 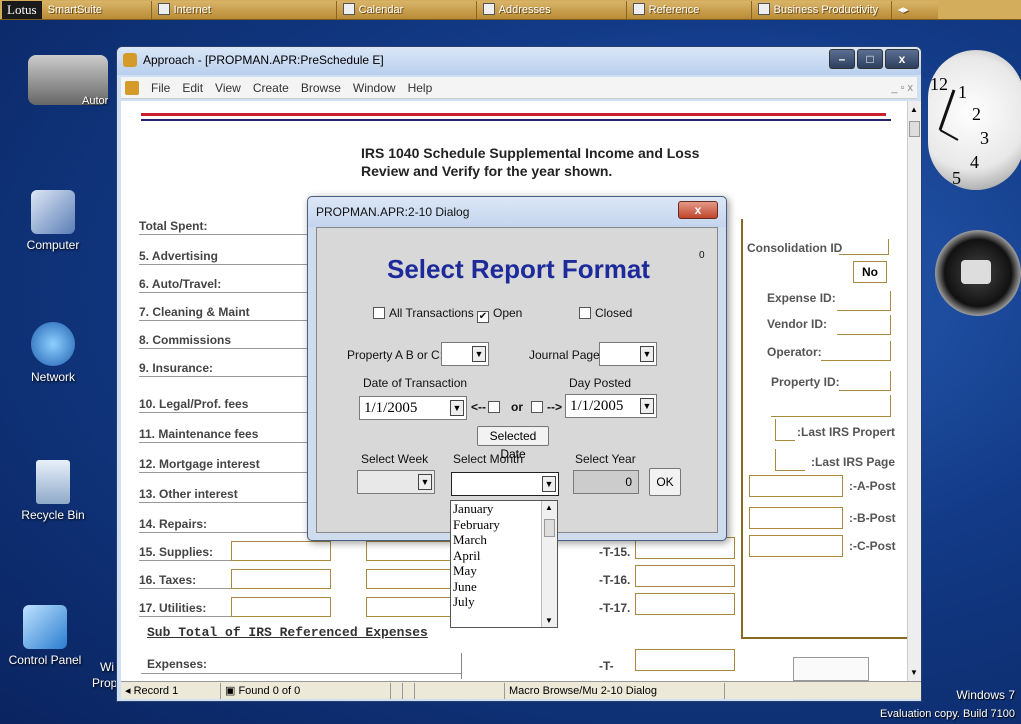 What do you see at coordinates (790, 460) in the screenshot?
I see `last-irs-page-field` at bounding box center [790, 460].